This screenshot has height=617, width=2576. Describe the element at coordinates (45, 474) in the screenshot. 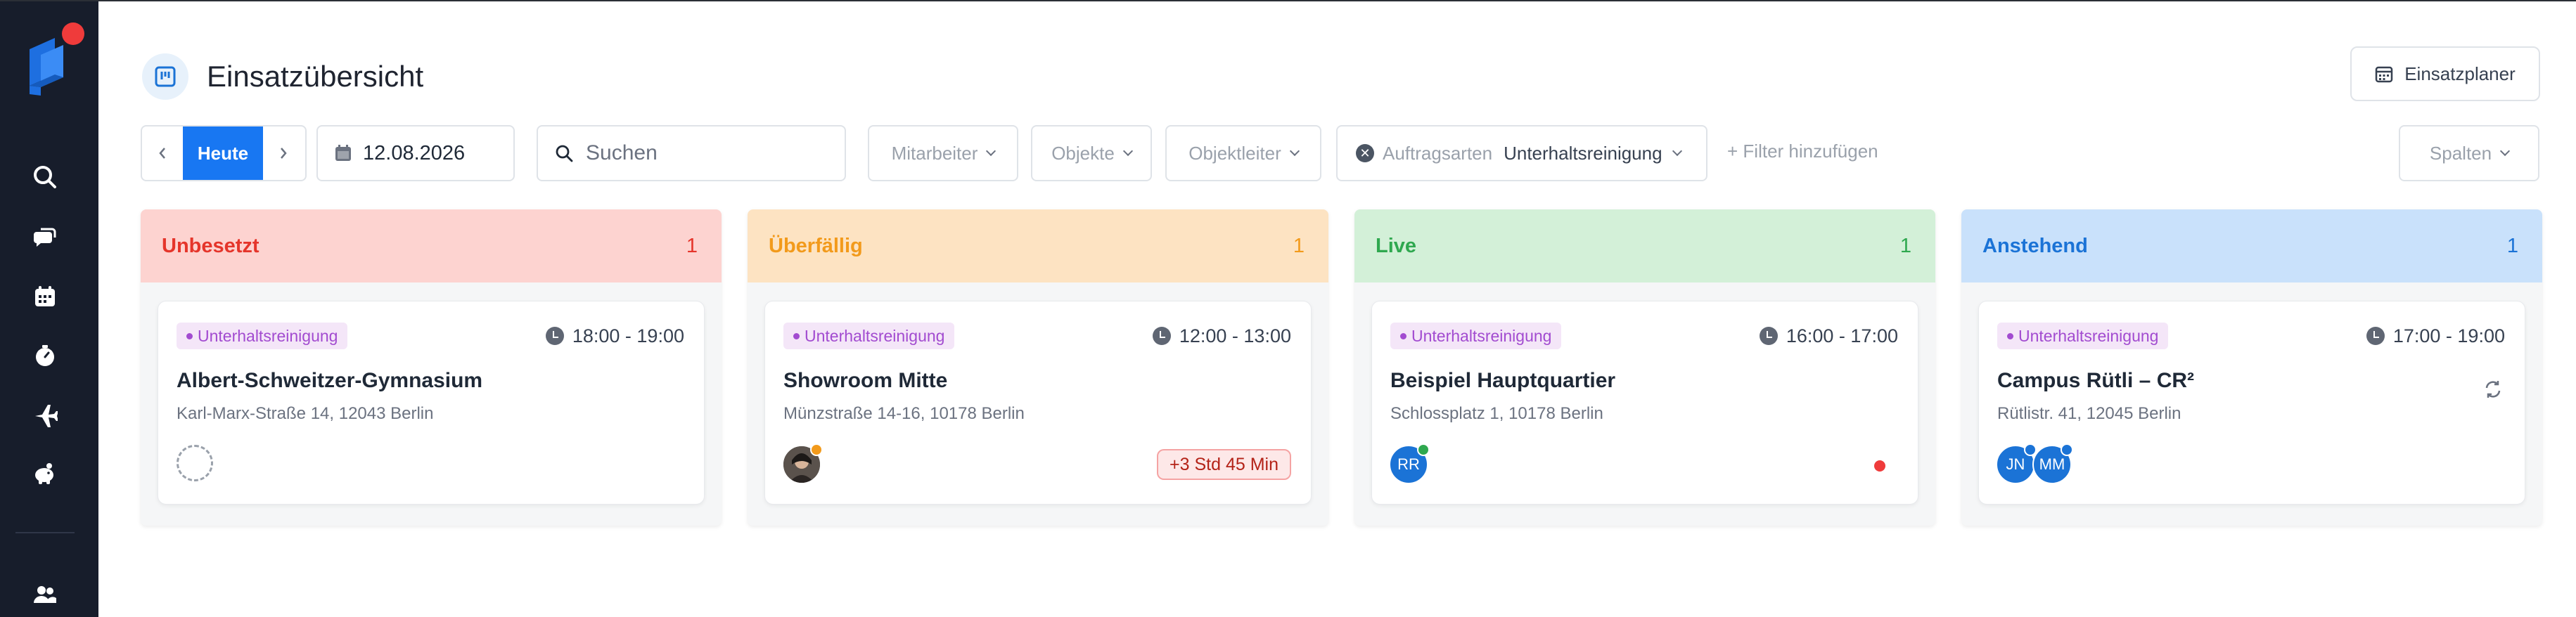

I see `piggy-bank-icon` at that location.